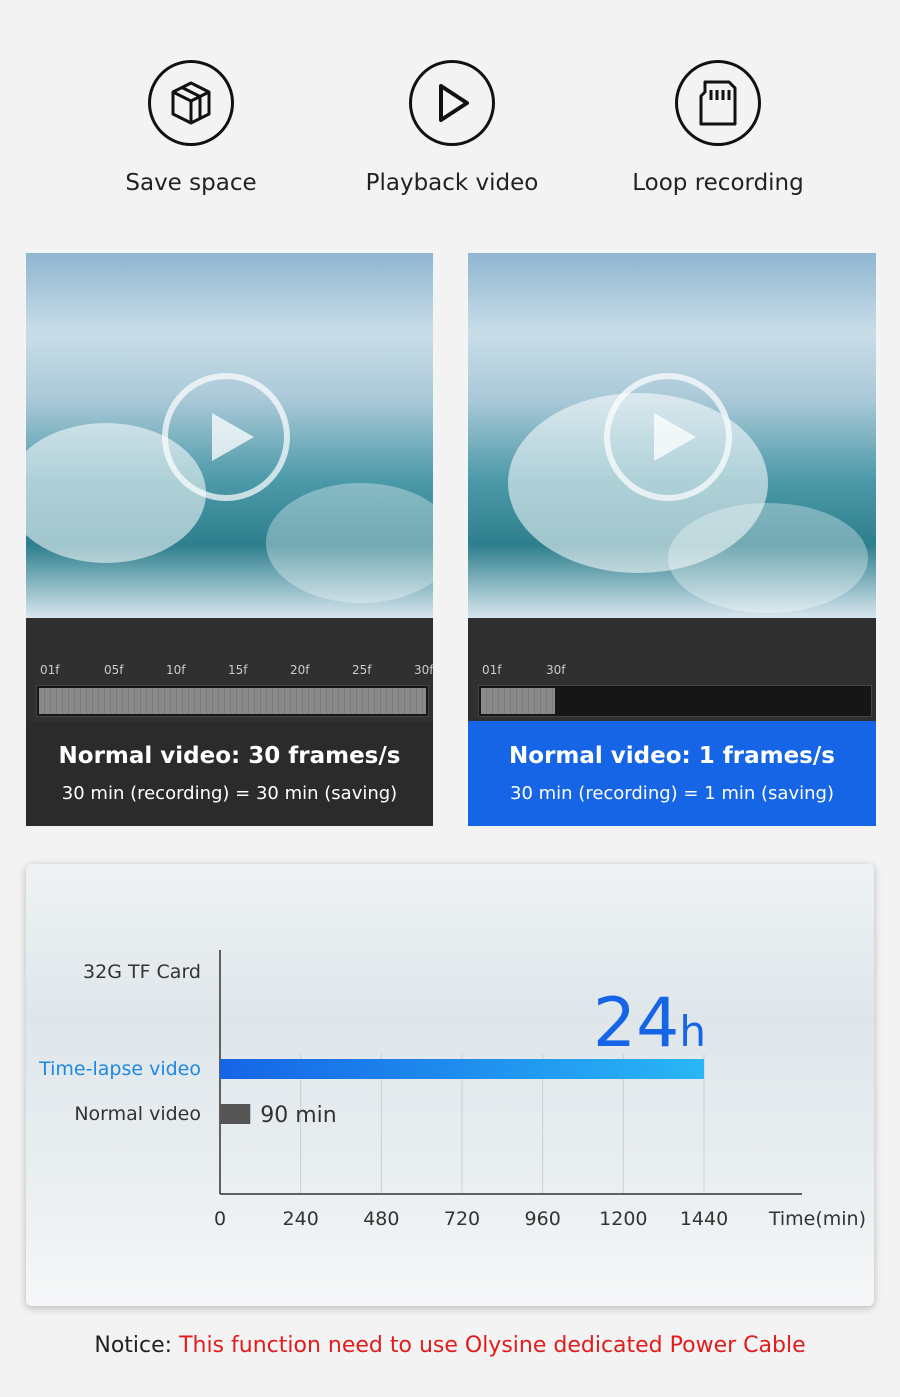  I want to click on category-label: Normal video, so click(137, 1114).